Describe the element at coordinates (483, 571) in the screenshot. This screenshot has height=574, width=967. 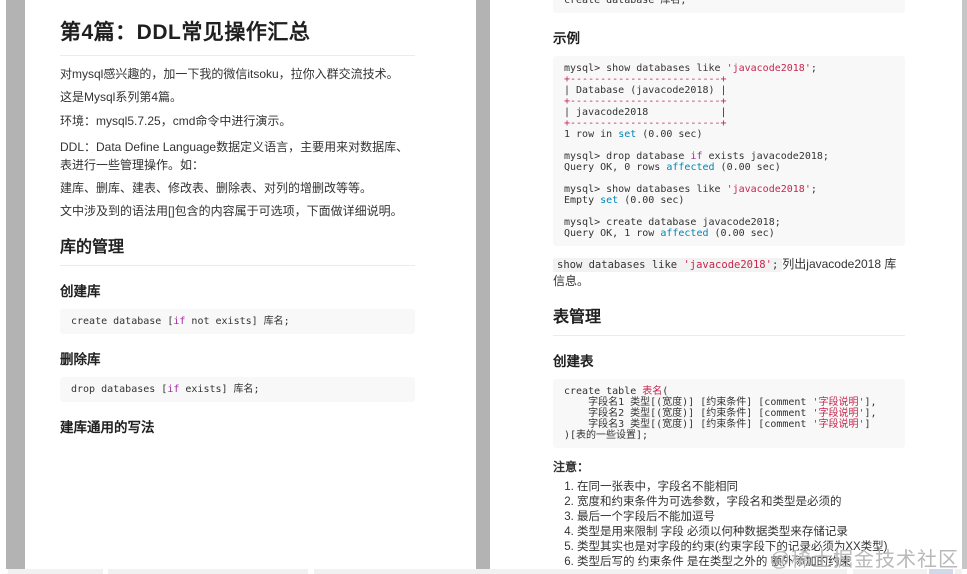
I see `next-page-row-edge` at that location.